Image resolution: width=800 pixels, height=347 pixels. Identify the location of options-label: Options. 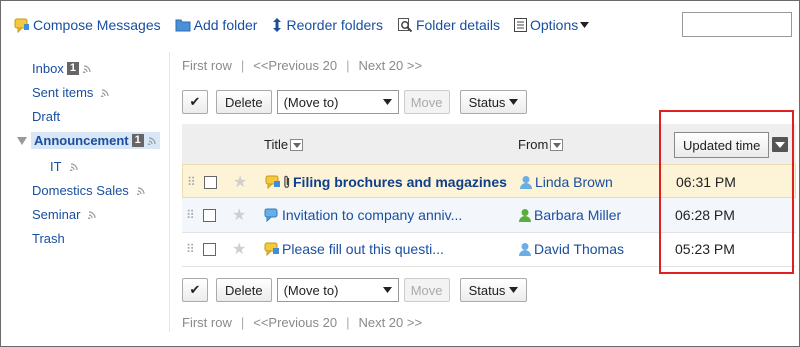
(554, 25).